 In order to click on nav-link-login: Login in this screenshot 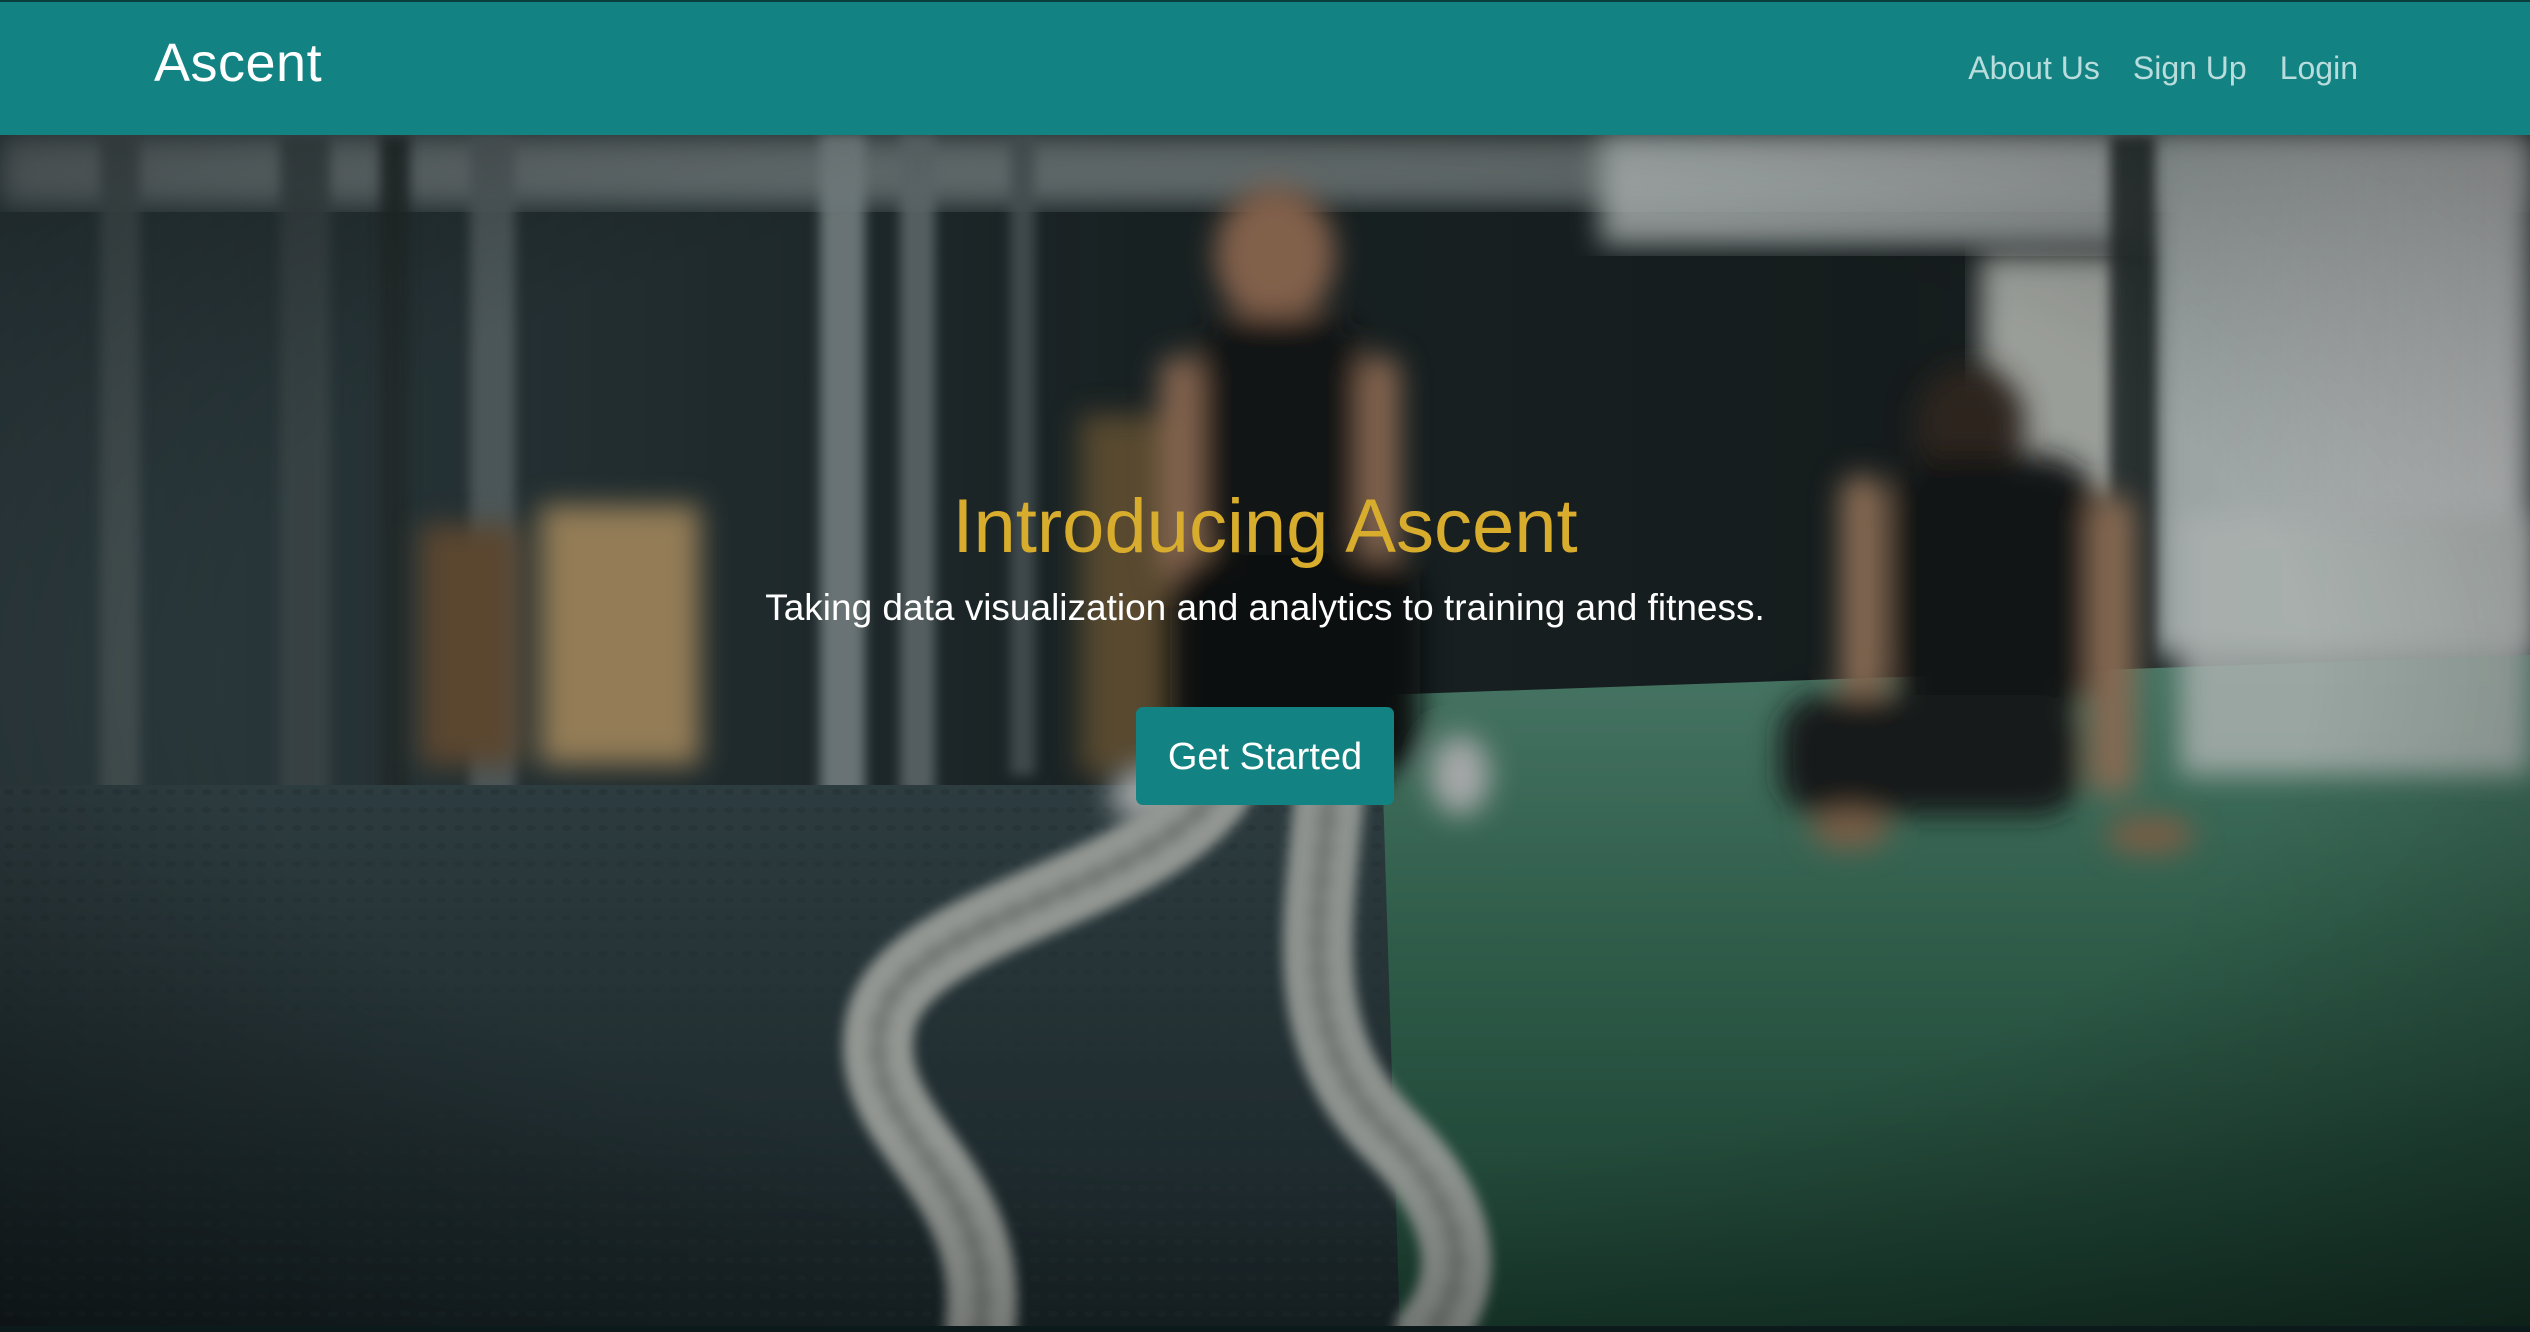, I will do `click(2319, 68)`.